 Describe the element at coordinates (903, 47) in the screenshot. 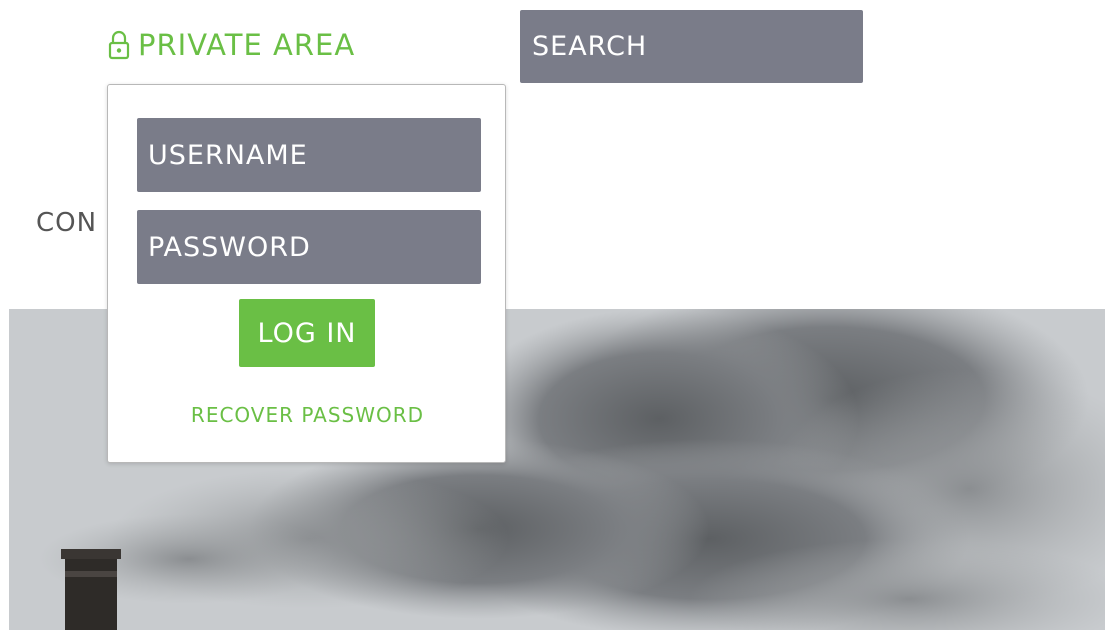

I see `search-icon` at that location.